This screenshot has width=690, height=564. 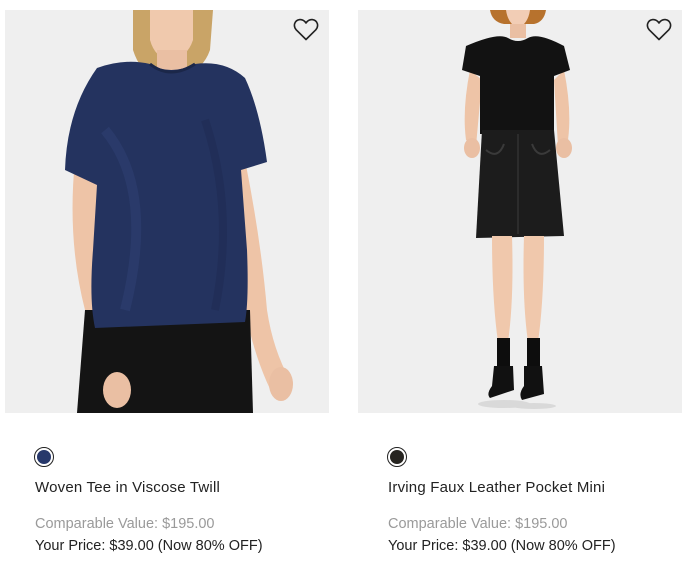 I want to click on product-name: Woven Tee in Viscose Twill, so click(x=127, y=487).